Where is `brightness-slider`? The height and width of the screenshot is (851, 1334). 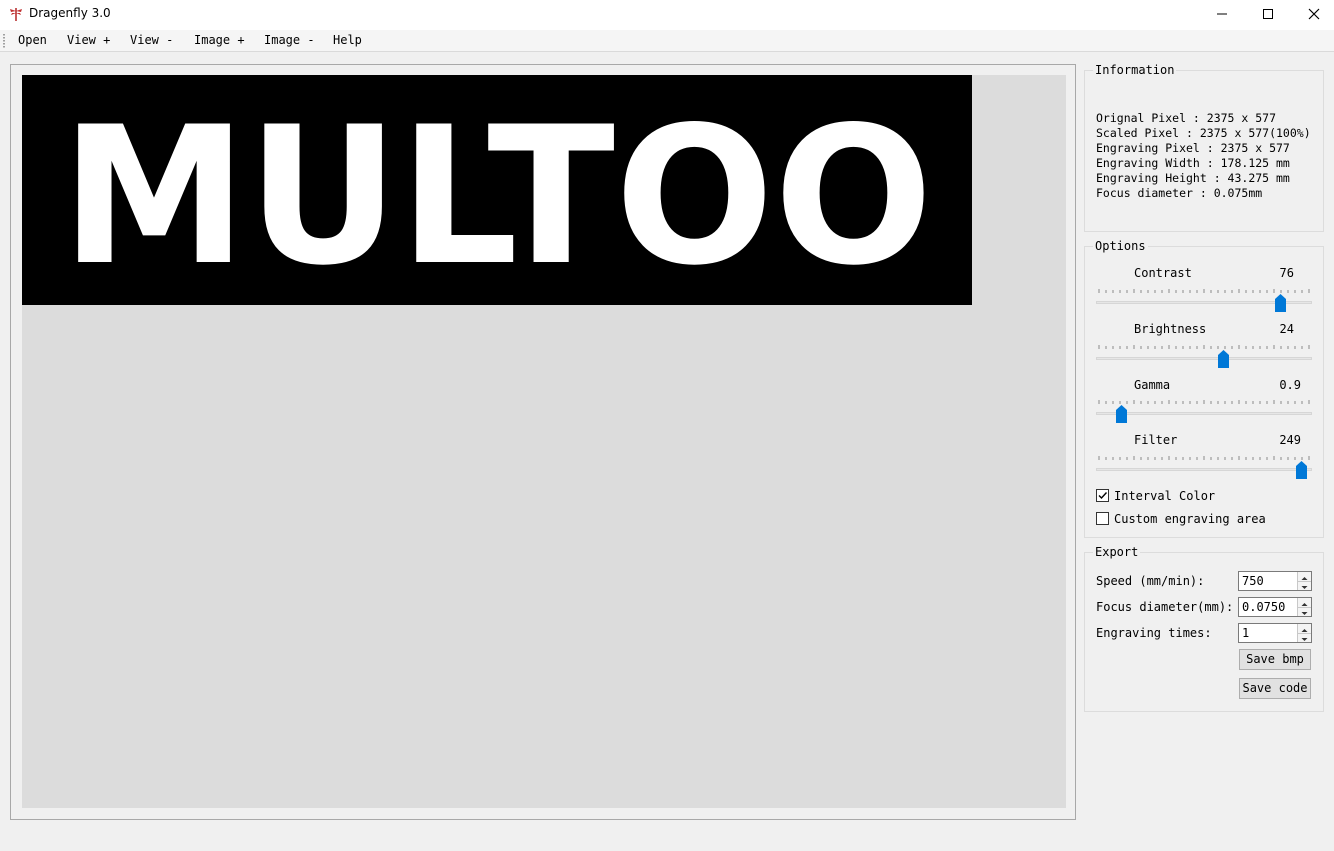
brightness-slider is located at coordinates (1204, 358).